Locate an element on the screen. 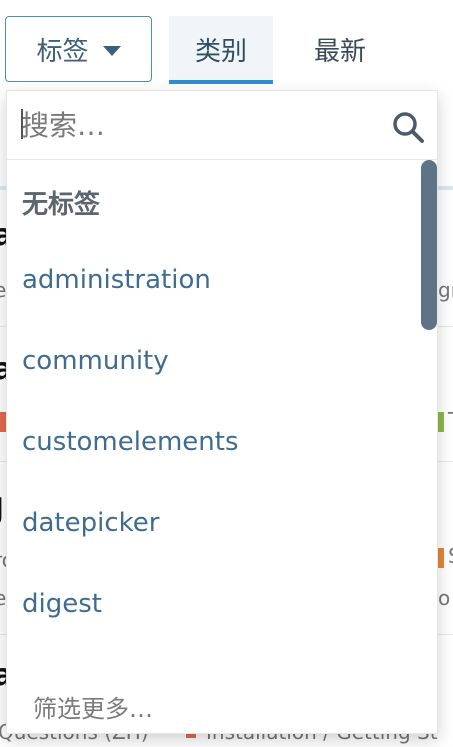 This screenshot has height=747, width=453. chevron-down-icon is located at coordinates (111, 51).